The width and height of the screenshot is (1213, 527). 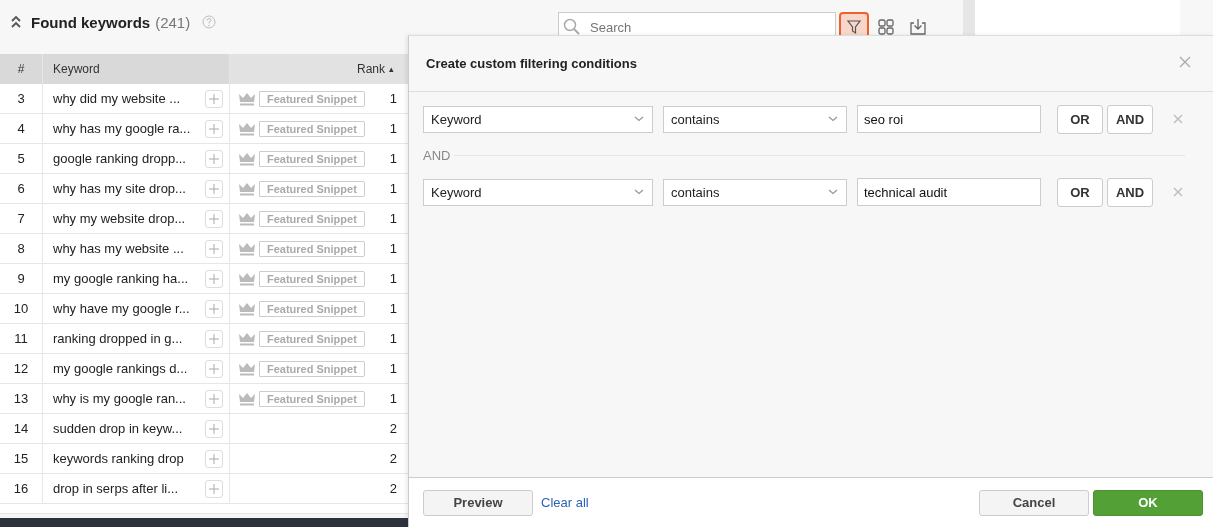 What do you see at coordinates (949, 119) in the screenshot?
I see `value-field: seo roi` at bounding box center [949, 119].